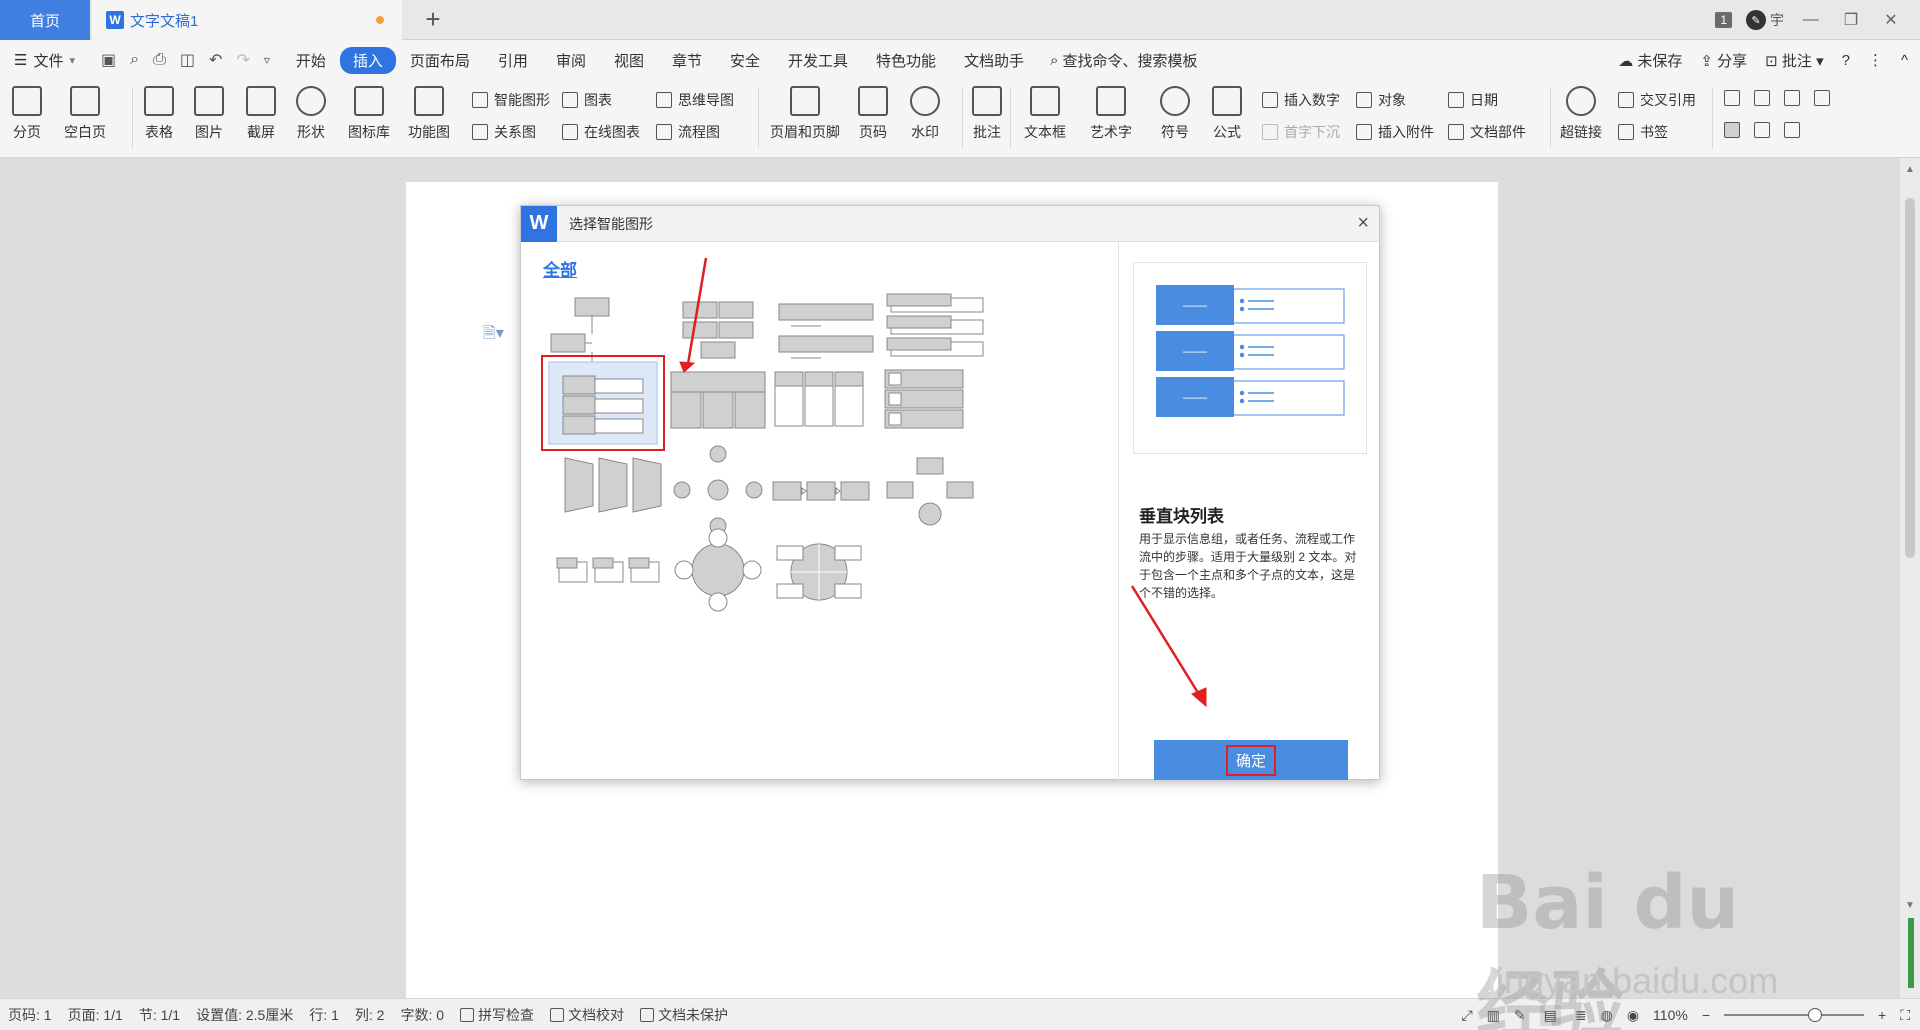 The image size is (1920, 1030). I want to click on mind-map-button: 思维导图, so click(695, 100).